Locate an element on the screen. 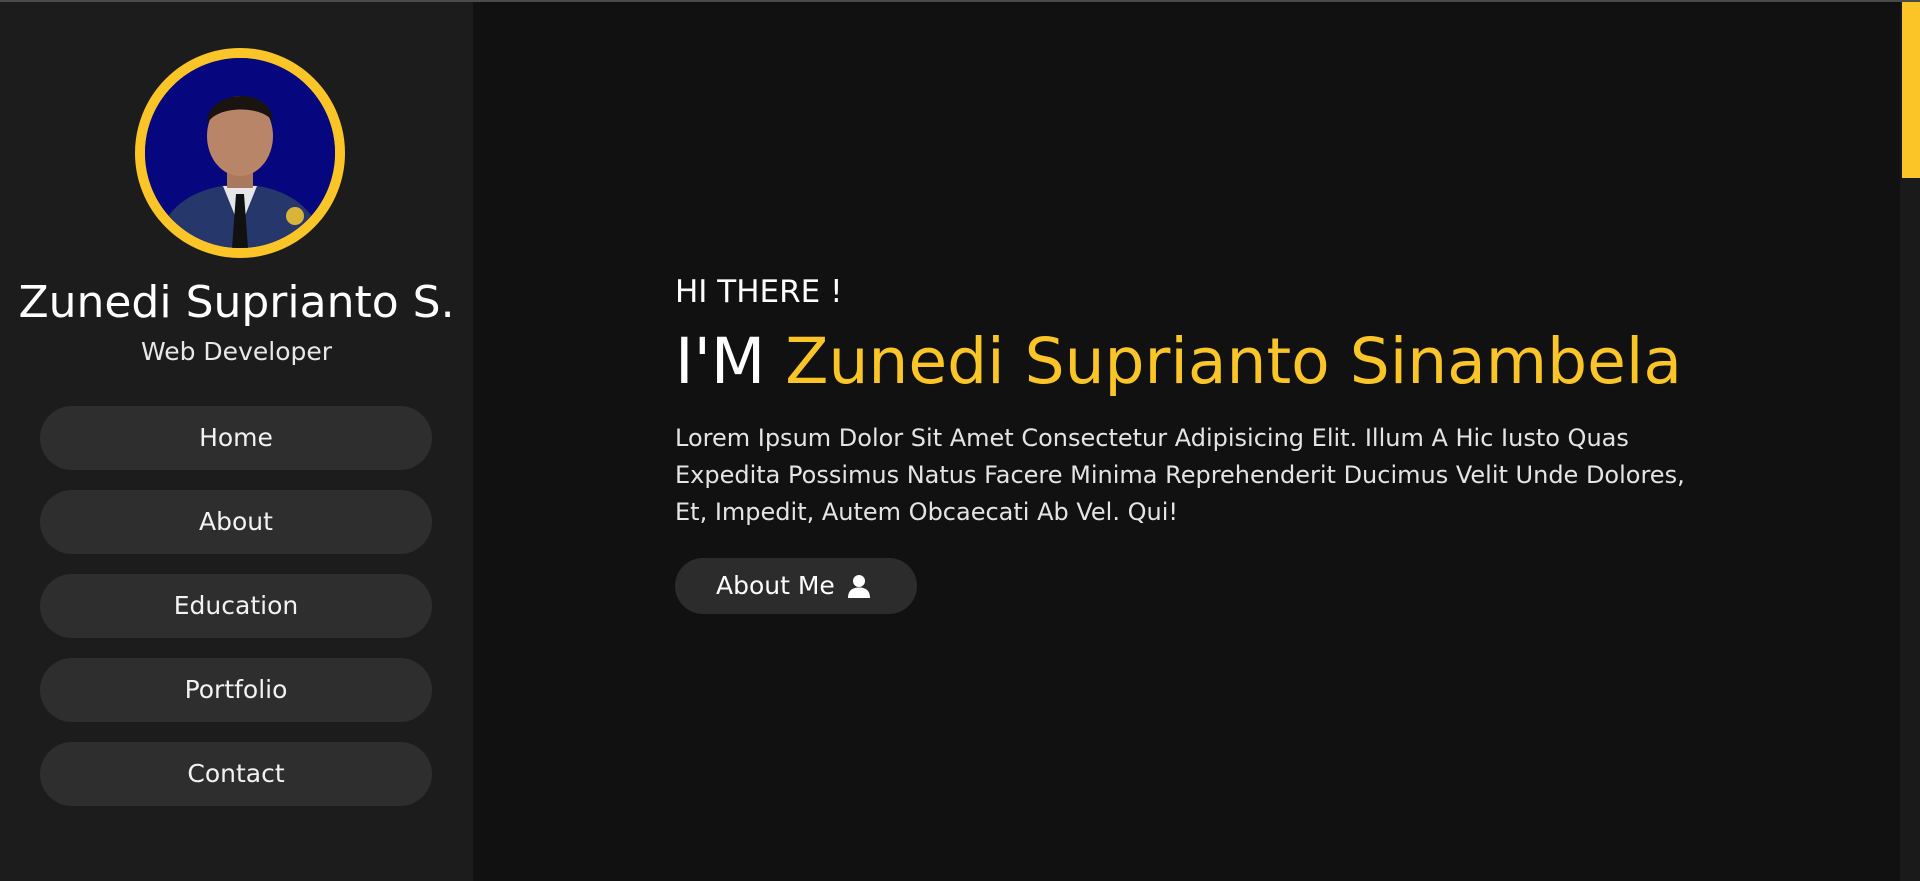 This screenshot has height=881, width=1920. about-me-button: About Me is located at coordinates (796, 586).